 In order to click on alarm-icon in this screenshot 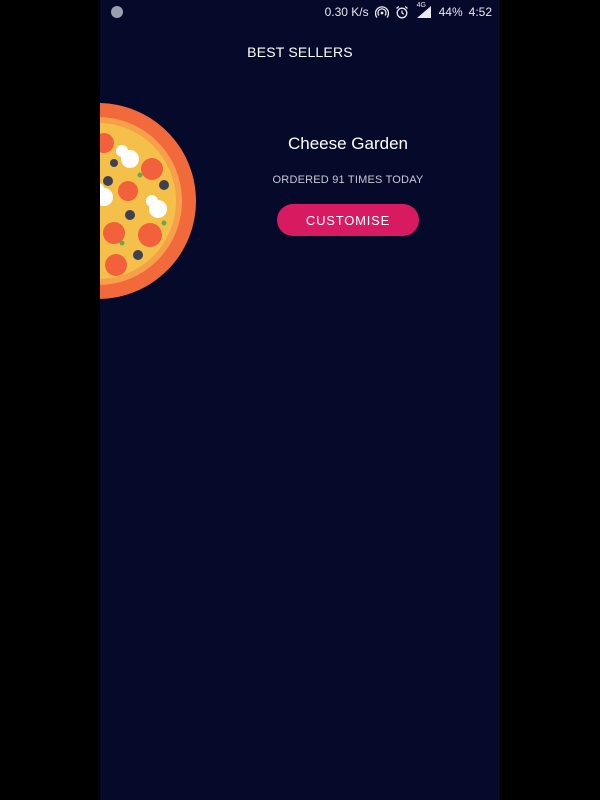, I will do `click(402, 12)`.